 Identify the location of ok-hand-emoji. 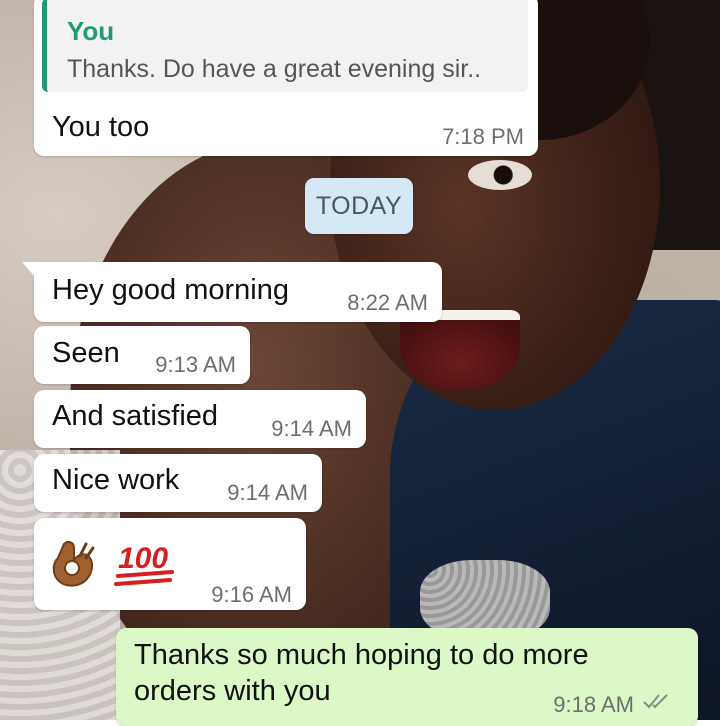
(73, 563).